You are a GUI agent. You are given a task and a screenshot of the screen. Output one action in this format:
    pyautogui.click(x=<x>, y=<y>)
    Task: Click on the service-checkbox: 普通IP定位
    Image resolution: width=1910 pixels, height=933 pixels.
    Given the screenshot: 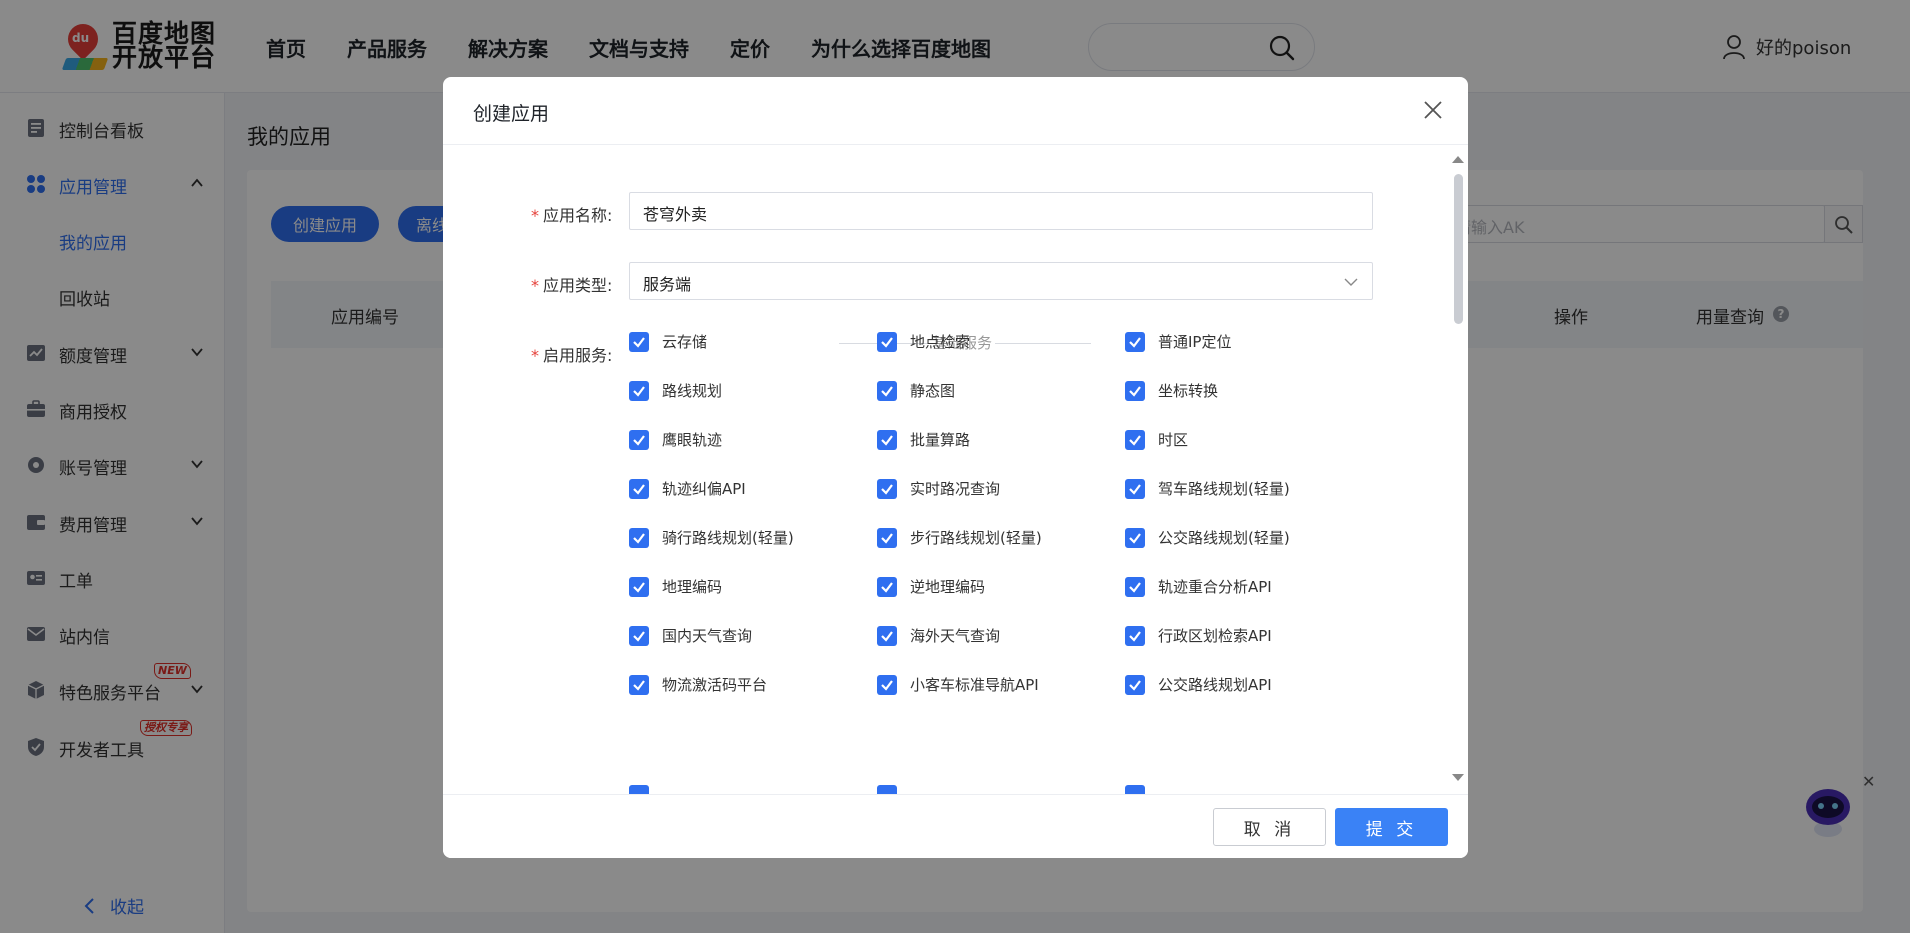 What is the action you would take?
    pyautogui.click(x=1178, y=341)
    